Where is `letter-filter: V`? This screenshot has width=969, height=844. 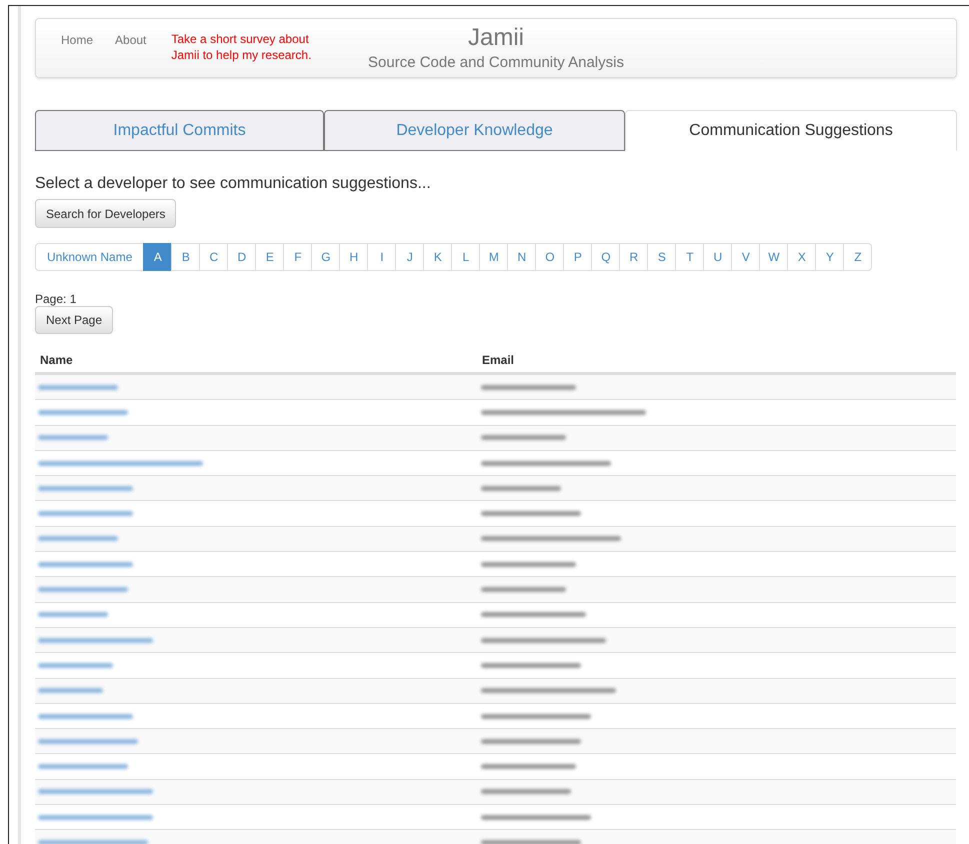
letter-filter: V is located at coordinates (745, 257).